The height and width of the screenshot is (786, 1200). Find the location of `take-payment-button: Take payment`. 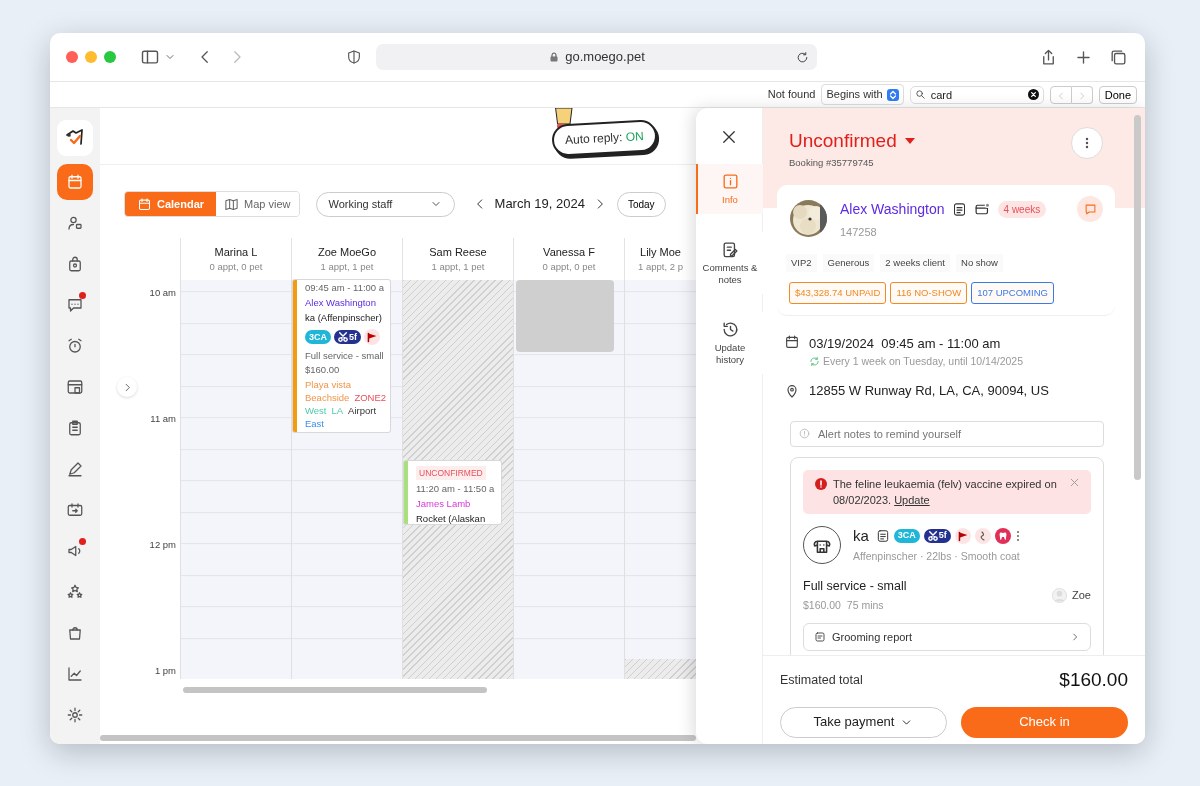

take-payment-button: Take payment is located at coordinates (863, 722).